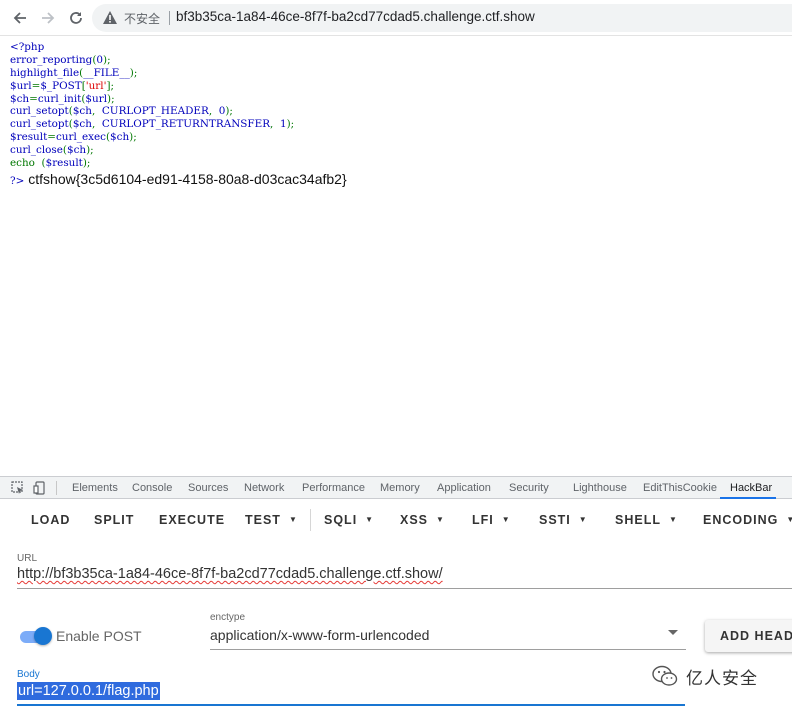 The height and width of the screenshot is (708, 792). I want to click on tab-elements: Elements, so click(95, 488).